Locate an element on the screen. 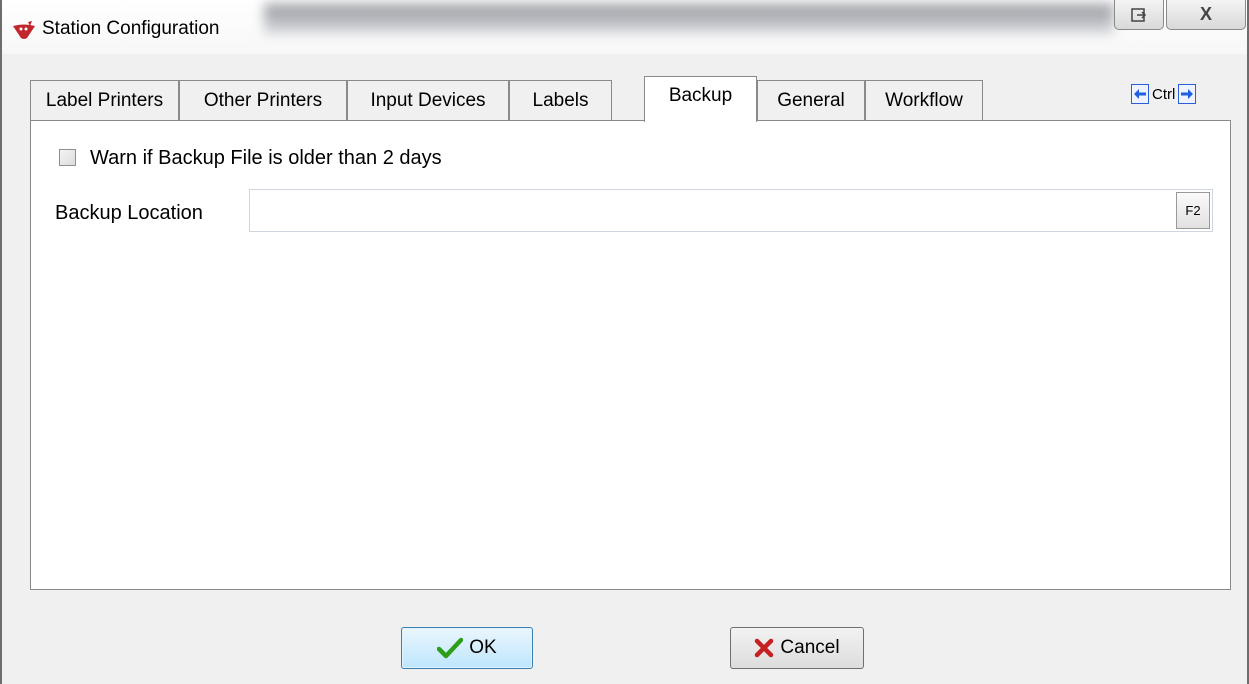 The image size is (1249, 684). ok-label: OK is located at coordinates (483, 647).